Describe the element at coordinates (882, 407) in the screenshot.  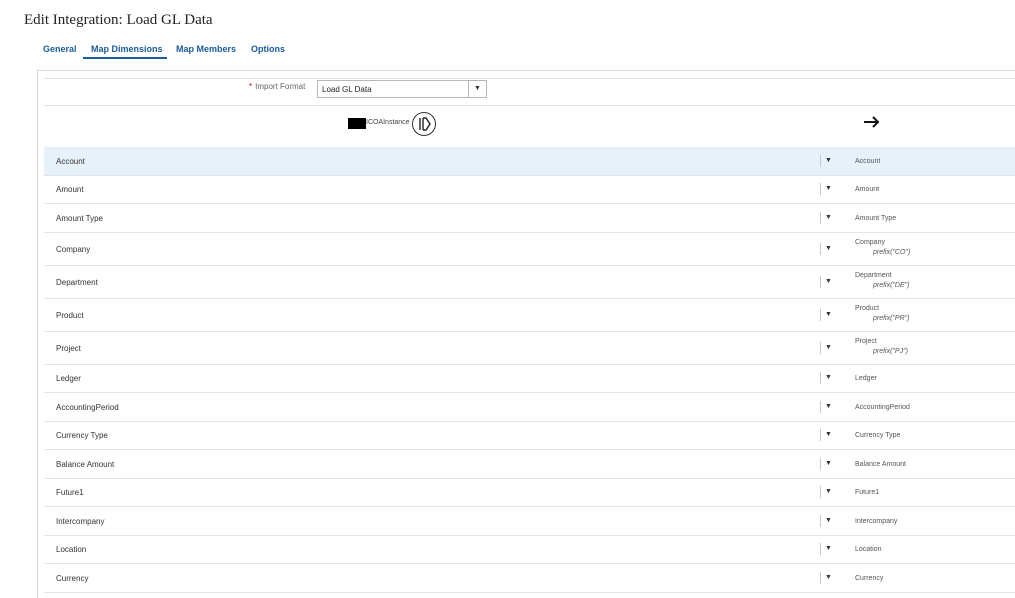
I see `target-dimension-label: AccountingPeriod` at that location.